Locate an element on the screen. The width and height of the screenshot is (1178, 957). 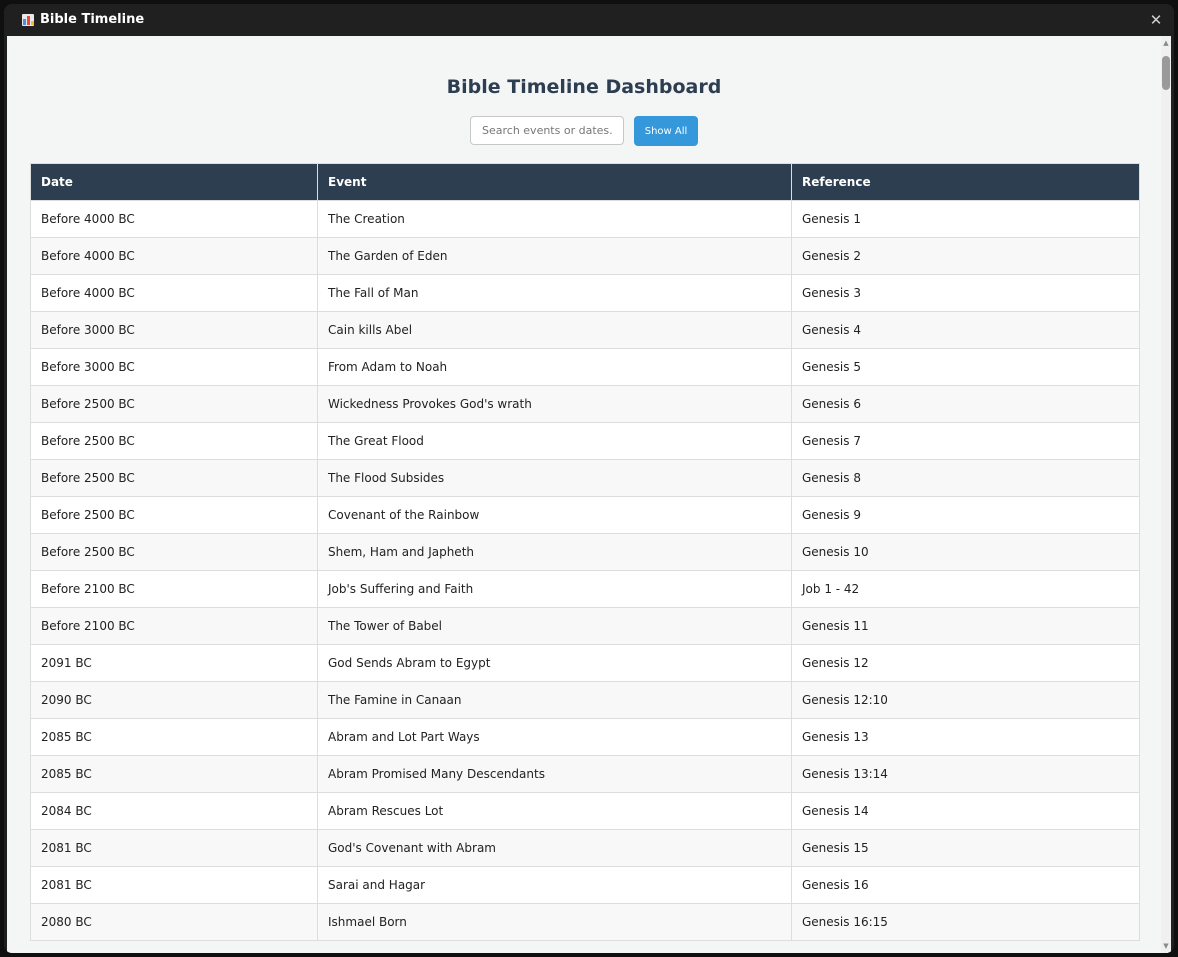
cell-event: Job's Suffering and Faith is located at coordinates (554, 589).